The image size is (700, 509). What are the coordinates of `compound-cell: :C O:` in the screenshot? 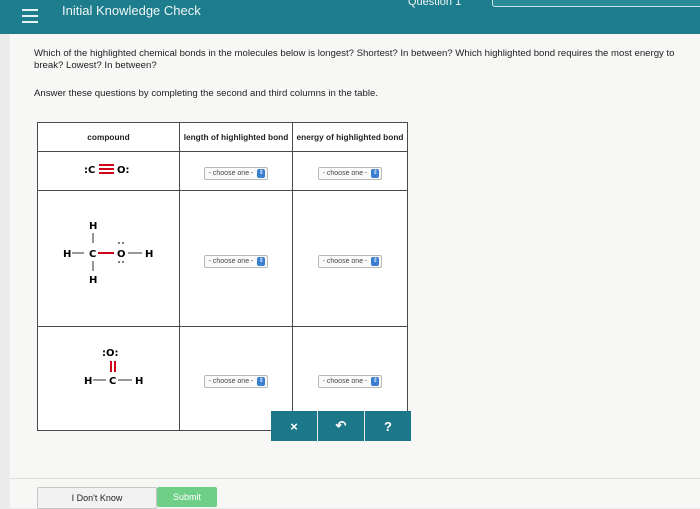 It's located at (108, 171).